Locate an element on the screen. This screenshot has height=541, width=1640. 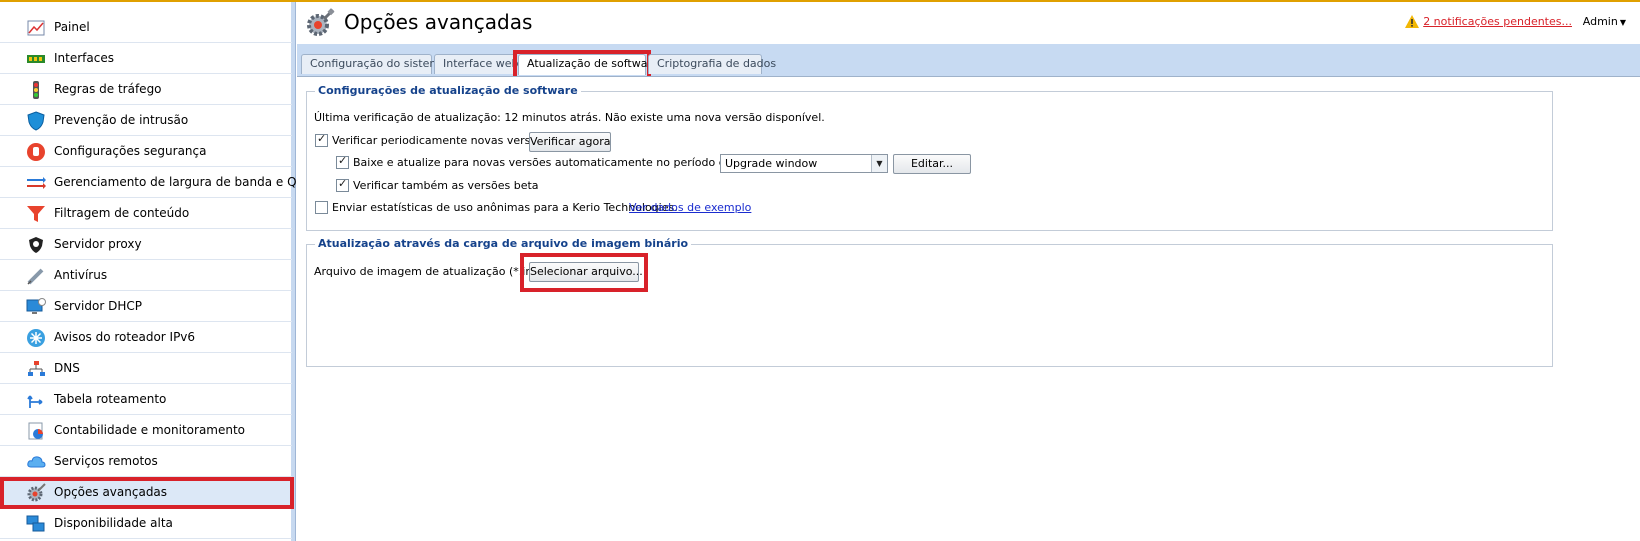
sidebar-item-dns: DNS is located at coordinates (146, 368).